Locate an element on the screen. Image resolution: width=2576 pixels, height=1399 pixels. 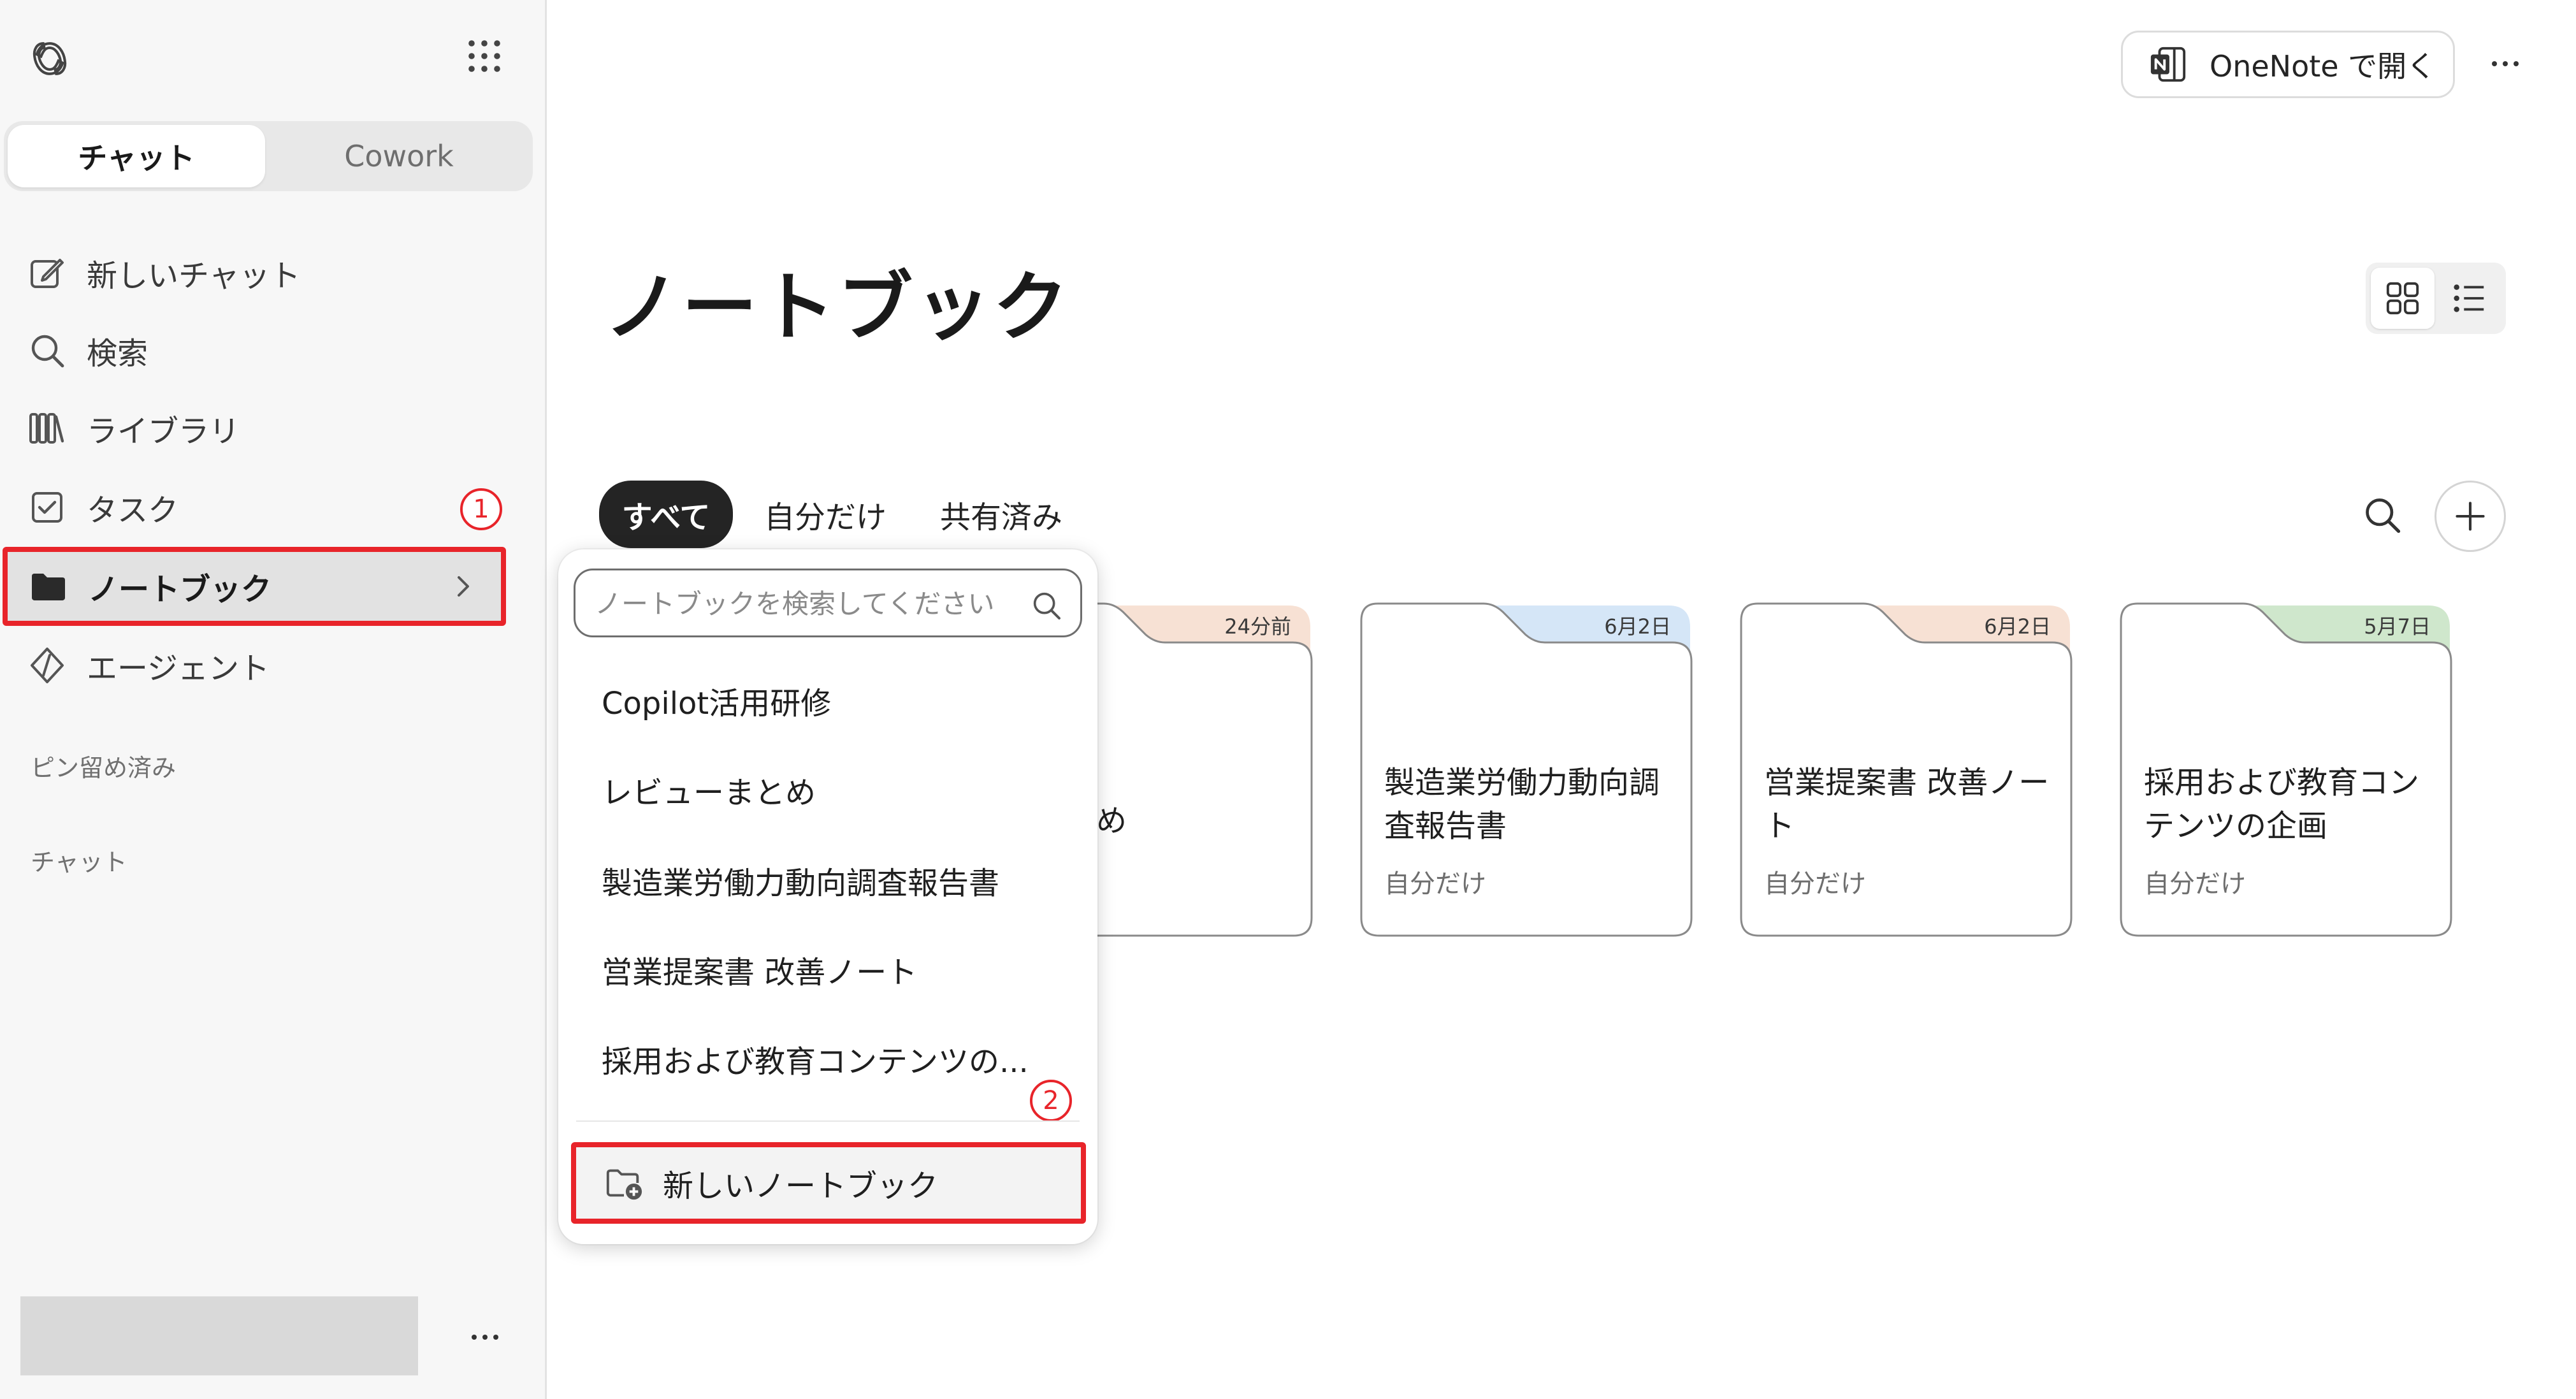
sidebar-item-label: 新しいチャット is located at coordinates (194, 276).